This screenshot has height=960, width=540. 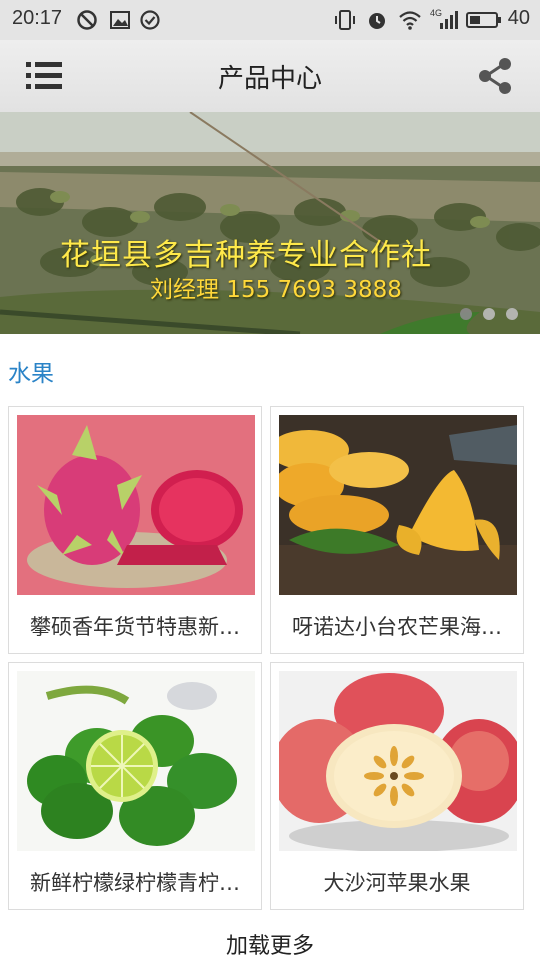 I want to click on vibrate-icon, so click(x=345, y=20).